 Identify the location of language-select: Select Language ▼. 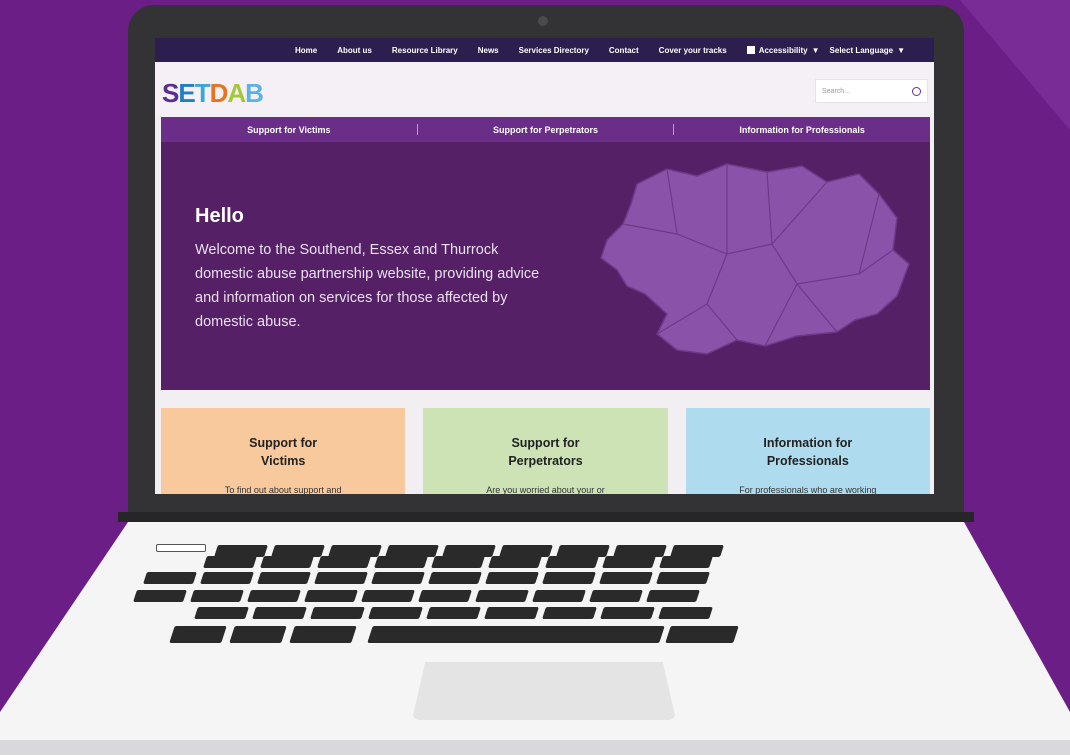
(868, 50).